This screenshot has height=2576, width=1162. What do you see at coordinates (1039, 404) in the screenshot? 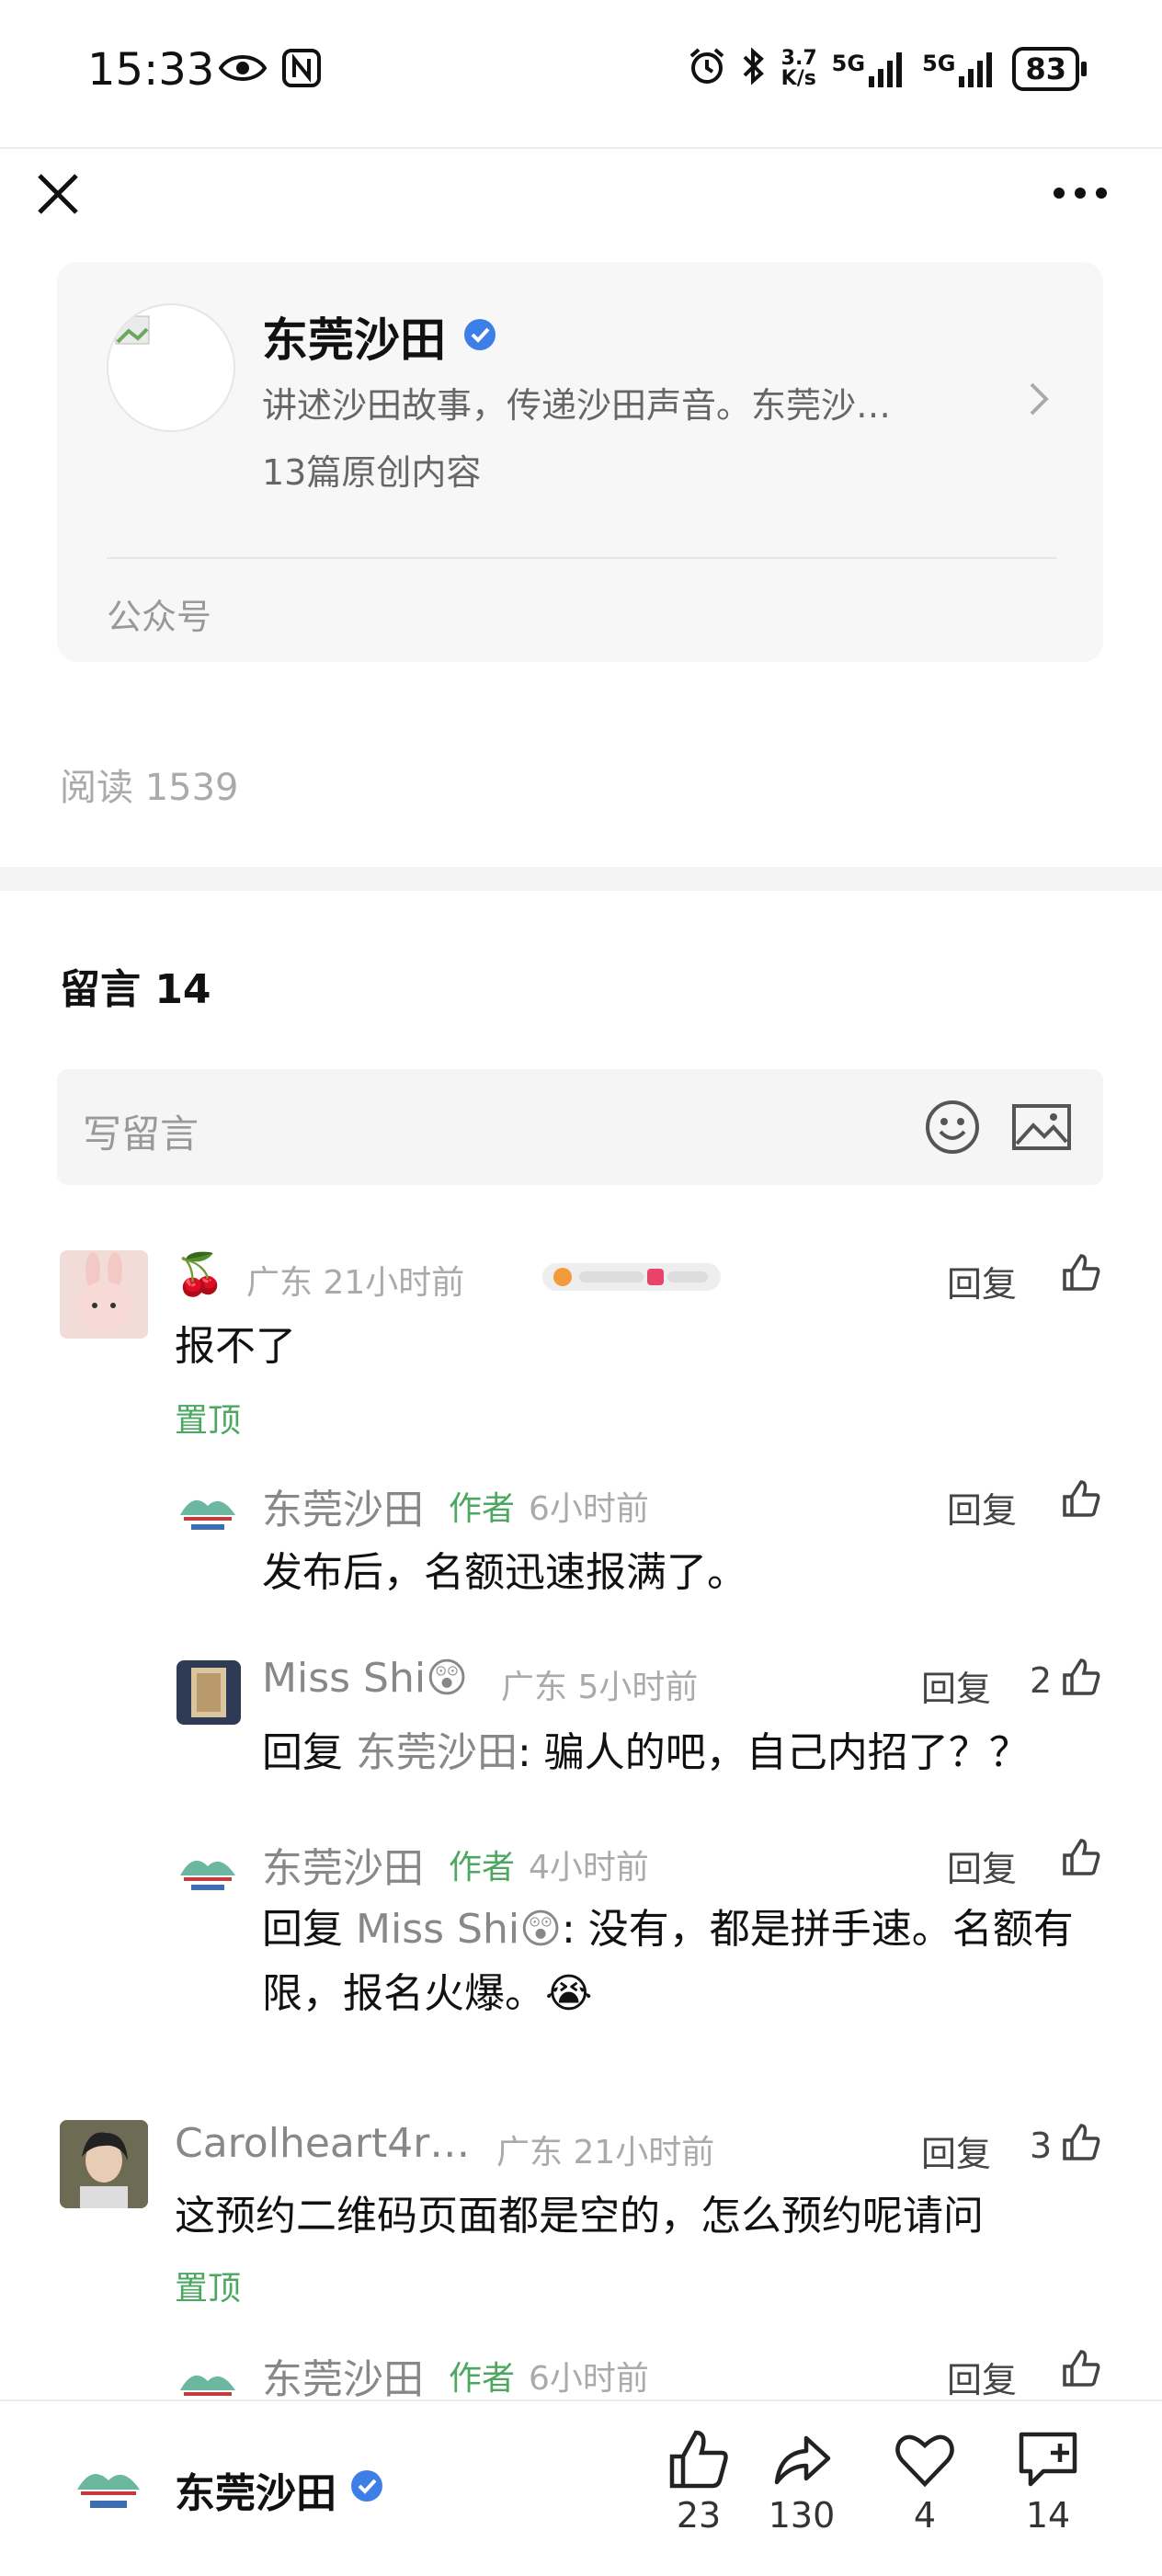
I see `chevron-right-icon` at bounding box center [1039, 404].